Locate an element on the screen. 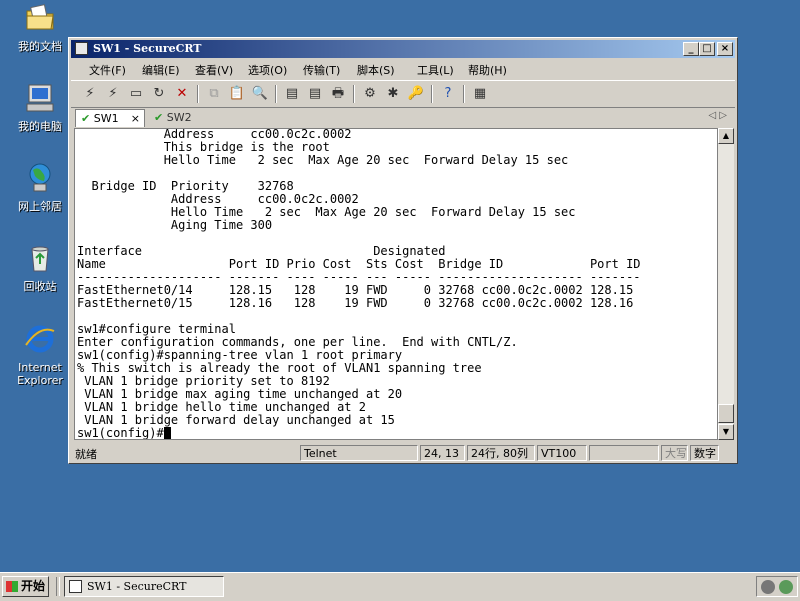 The image size is (800, 601). window-title: SW1 - SecureCRT is located at coordinates (147, 48).